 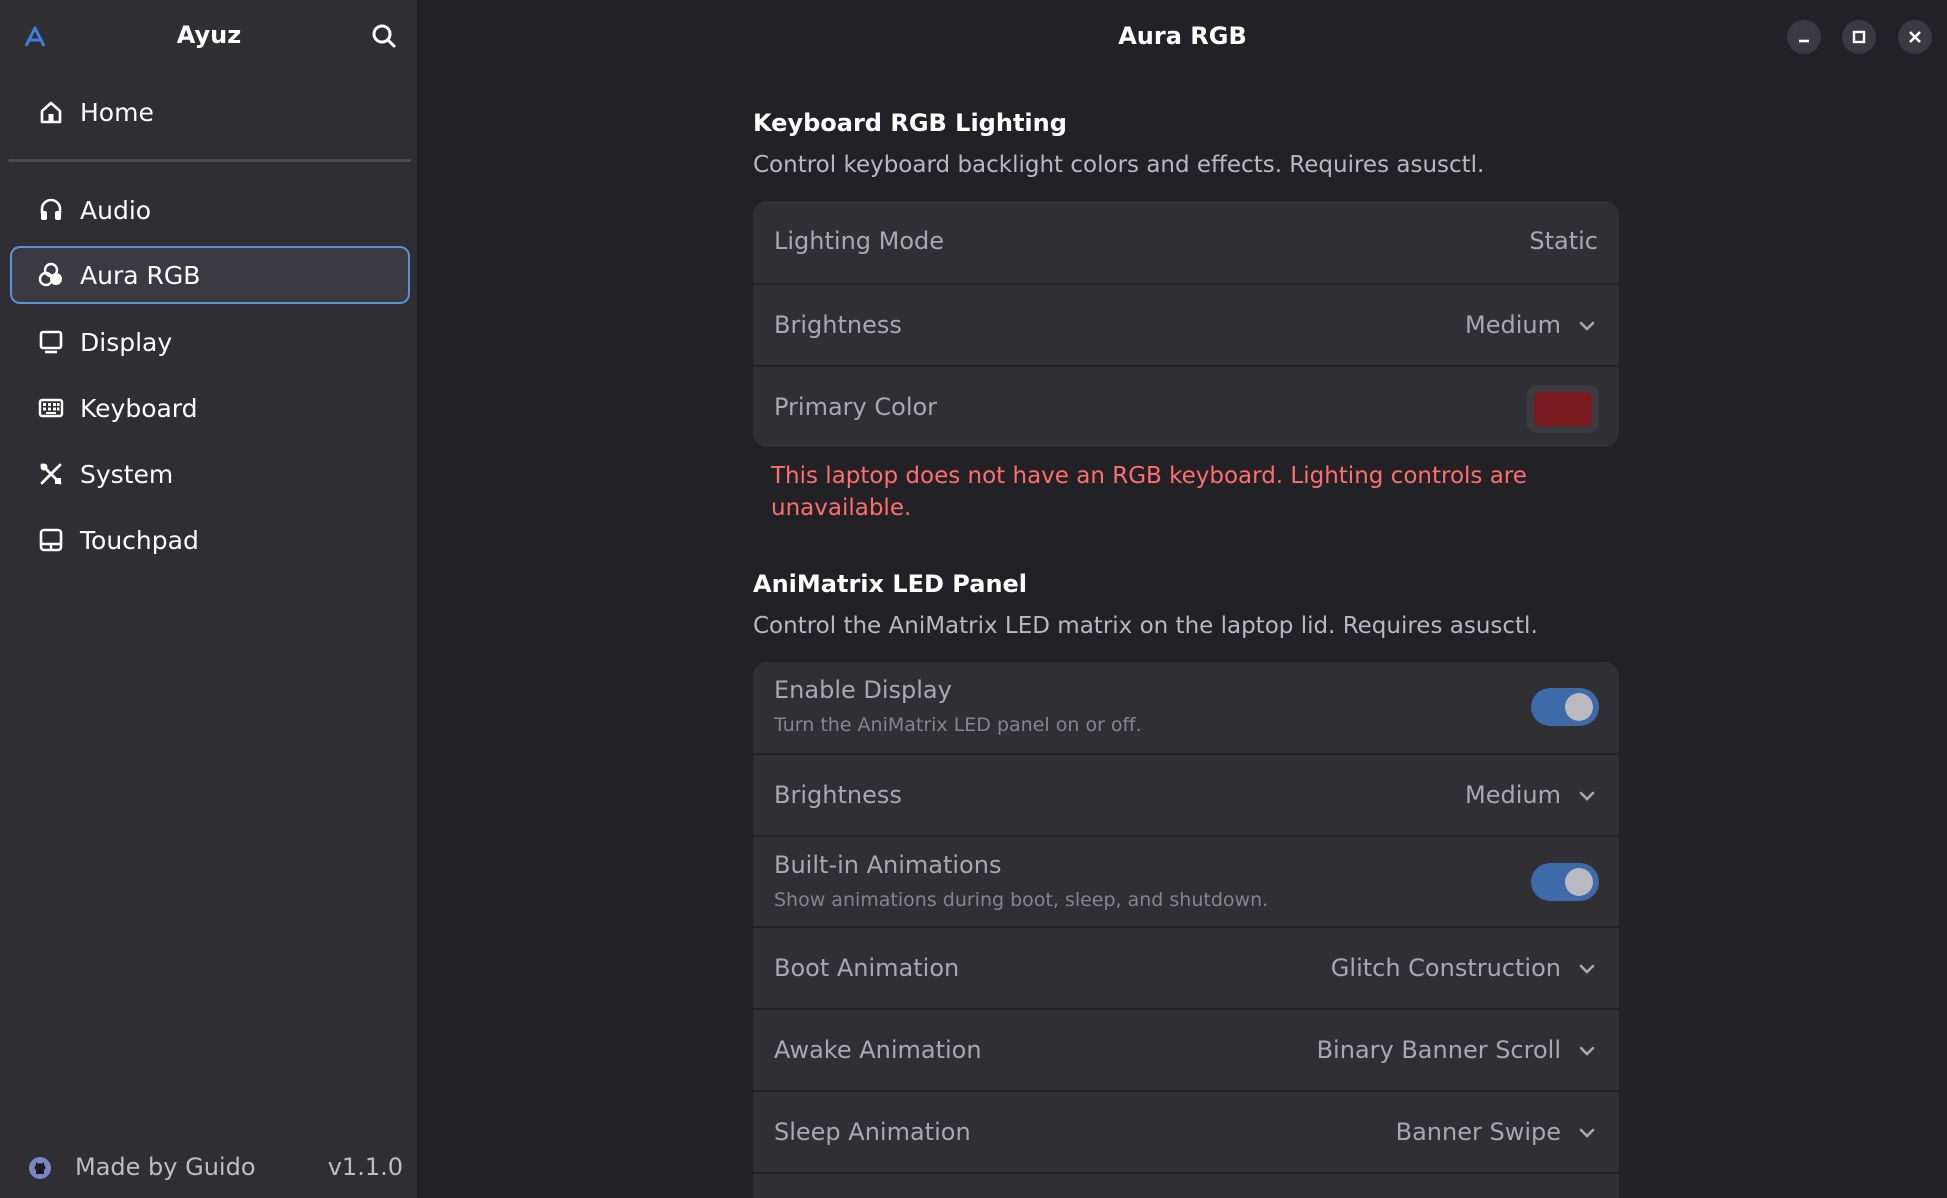 I want to click on sidebar-item-system: System, so click(x=210, y=474).